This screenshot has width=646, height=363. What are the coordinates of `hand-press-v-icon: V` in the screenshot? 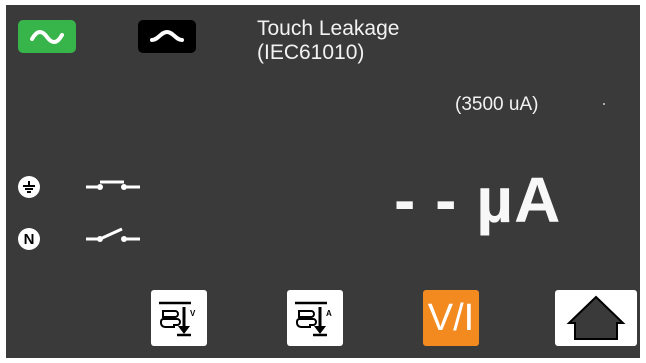 It's located at (177, 319).